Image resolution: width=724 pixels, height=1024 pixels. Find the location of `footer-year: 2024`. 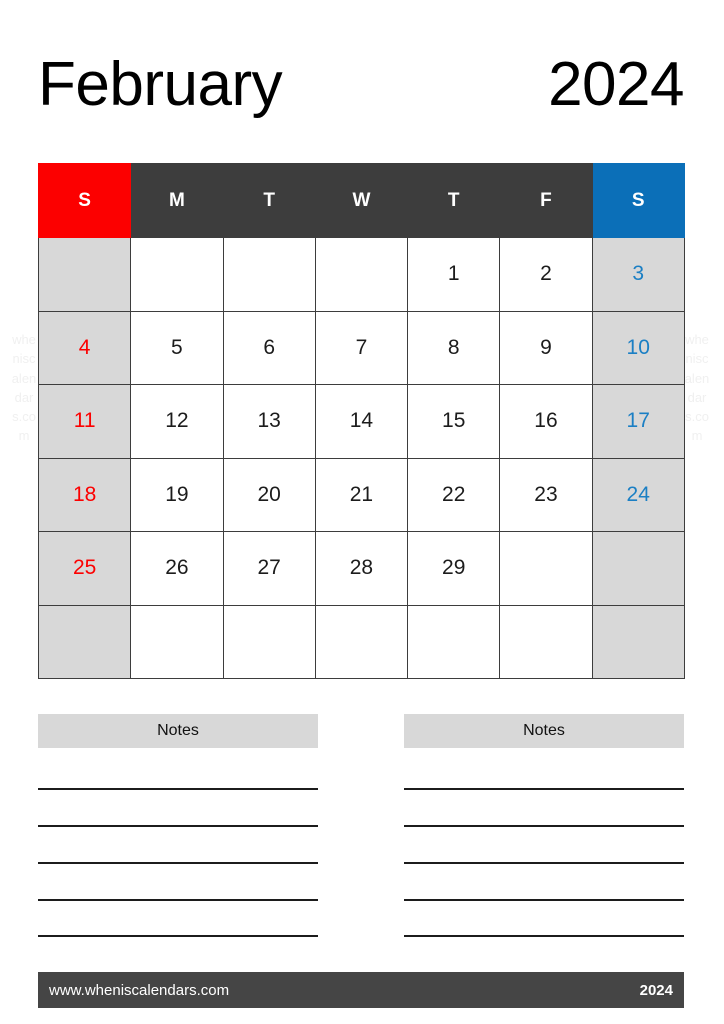

footer-year: 2024 is located at coordinates (656, 990).